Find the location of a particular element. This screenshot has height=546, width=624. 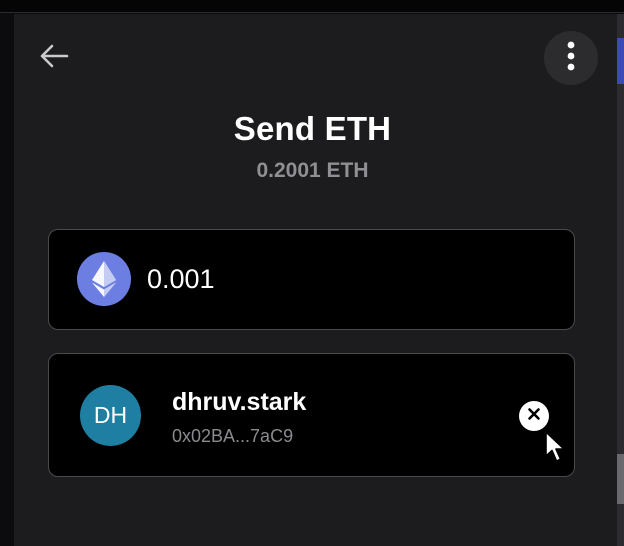

adjacent-blue-tab is located at coordinates (620, 61).